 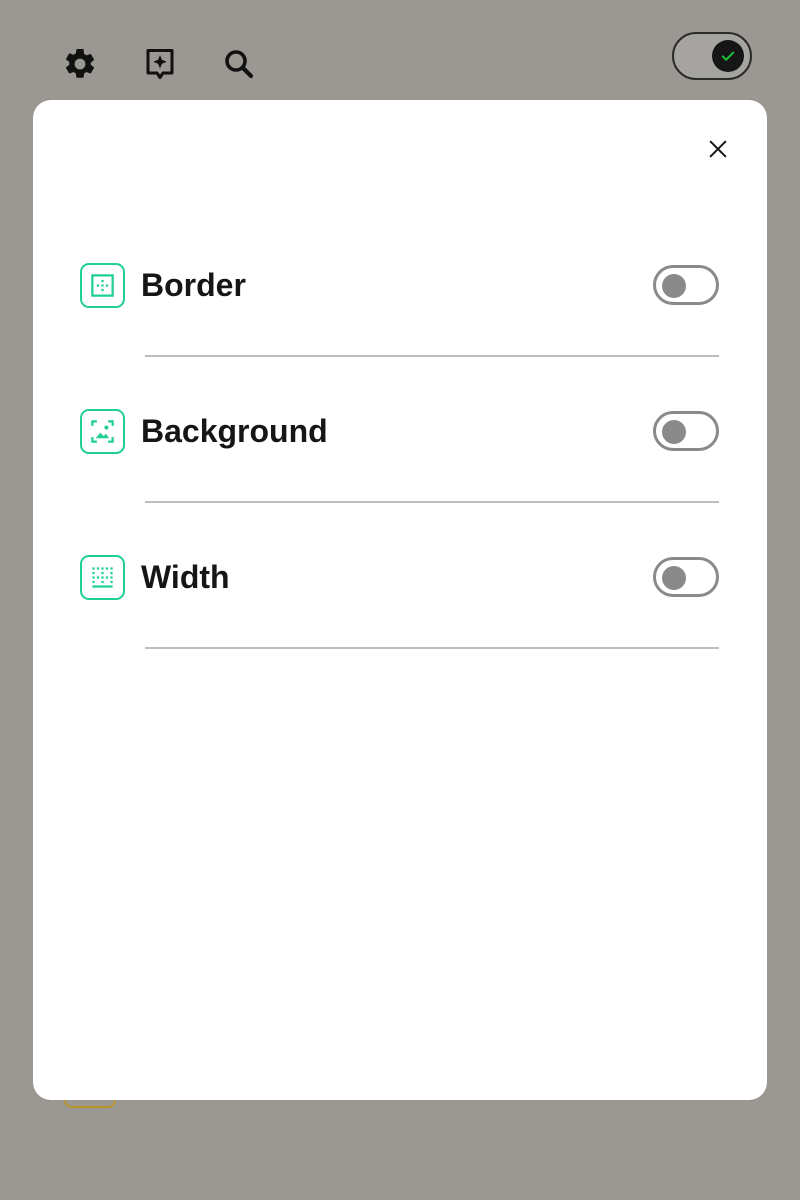 What do you see at coordinates (193, 284) in the screenshot?
I see `setting-label: Border` at bounding box center [193, 284].